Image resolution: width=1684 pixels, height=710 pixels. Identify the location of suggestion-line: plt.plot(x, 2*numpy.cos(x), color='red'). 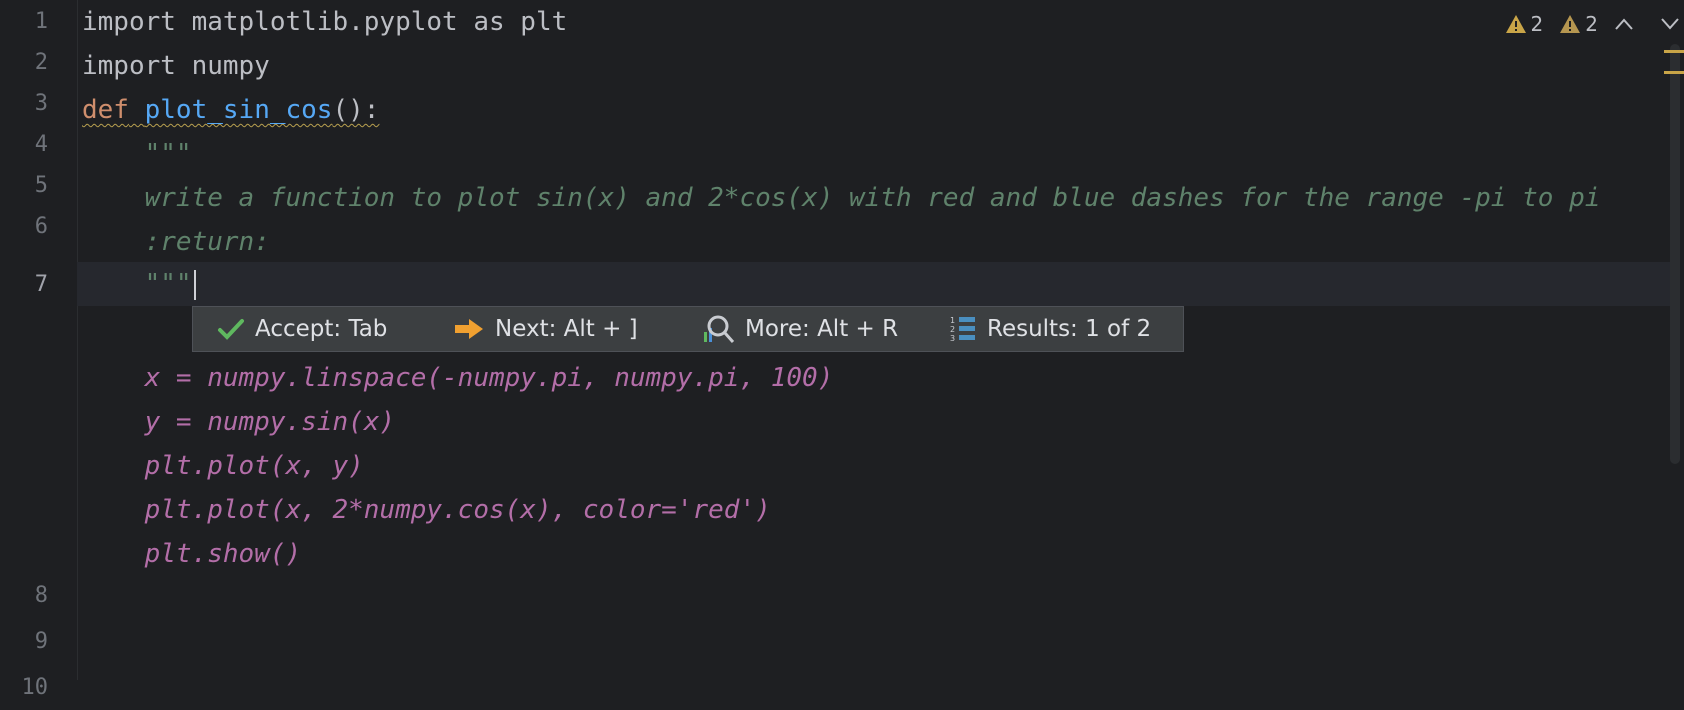
(426, 510).